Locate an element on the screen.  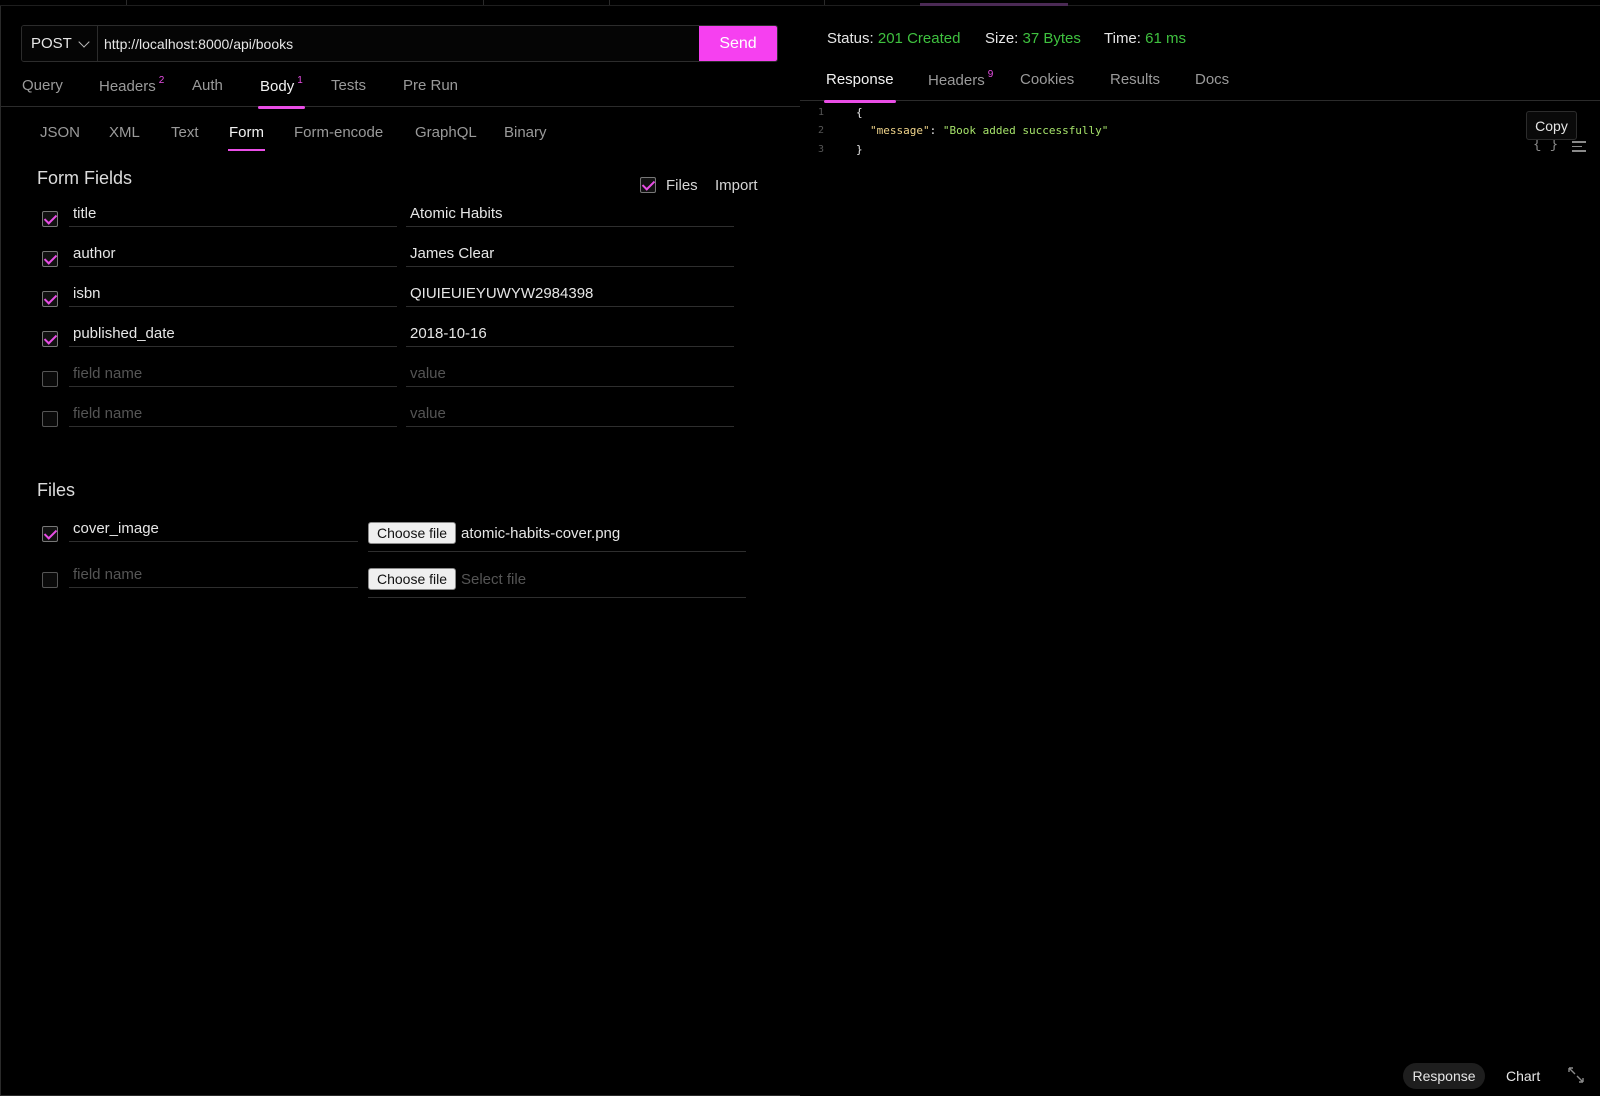
file-field-name-input: field name is located at coordinates (213, 575).